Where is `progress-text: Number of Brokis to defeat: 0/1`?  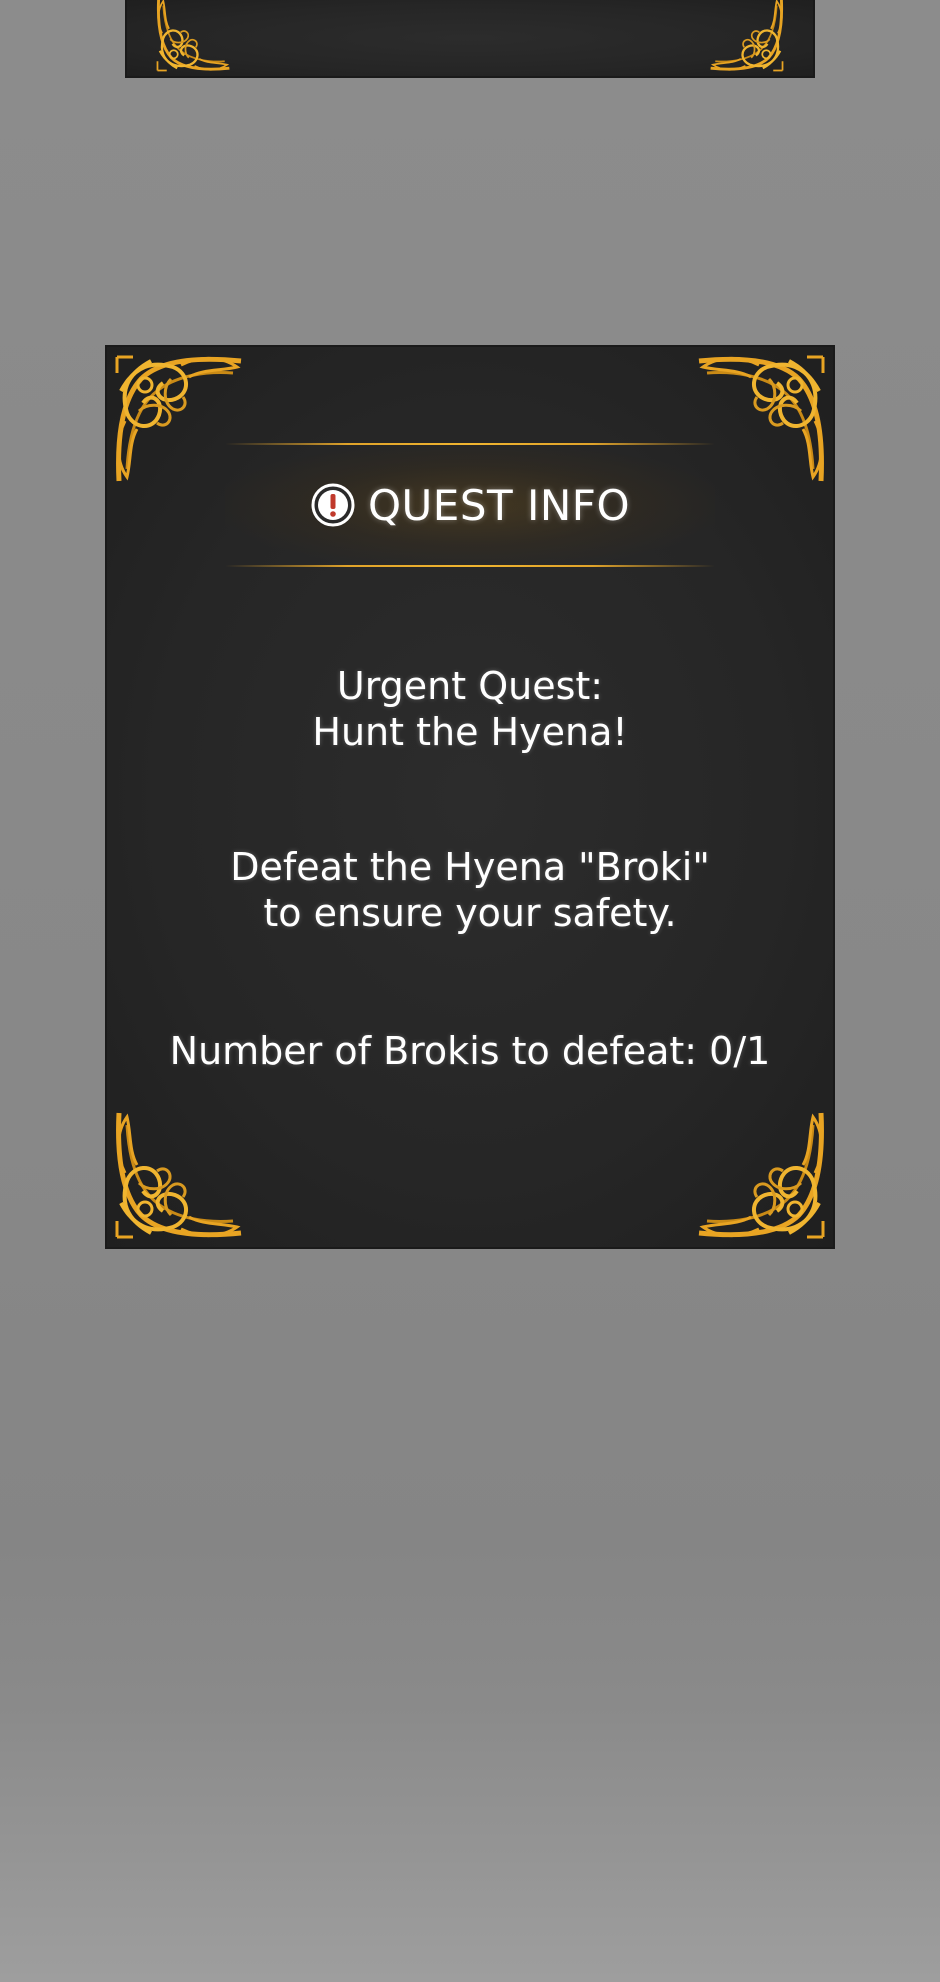
progress-text: Number of Brokis to defeat: 0/1 is located at coordinates (470, 1051).